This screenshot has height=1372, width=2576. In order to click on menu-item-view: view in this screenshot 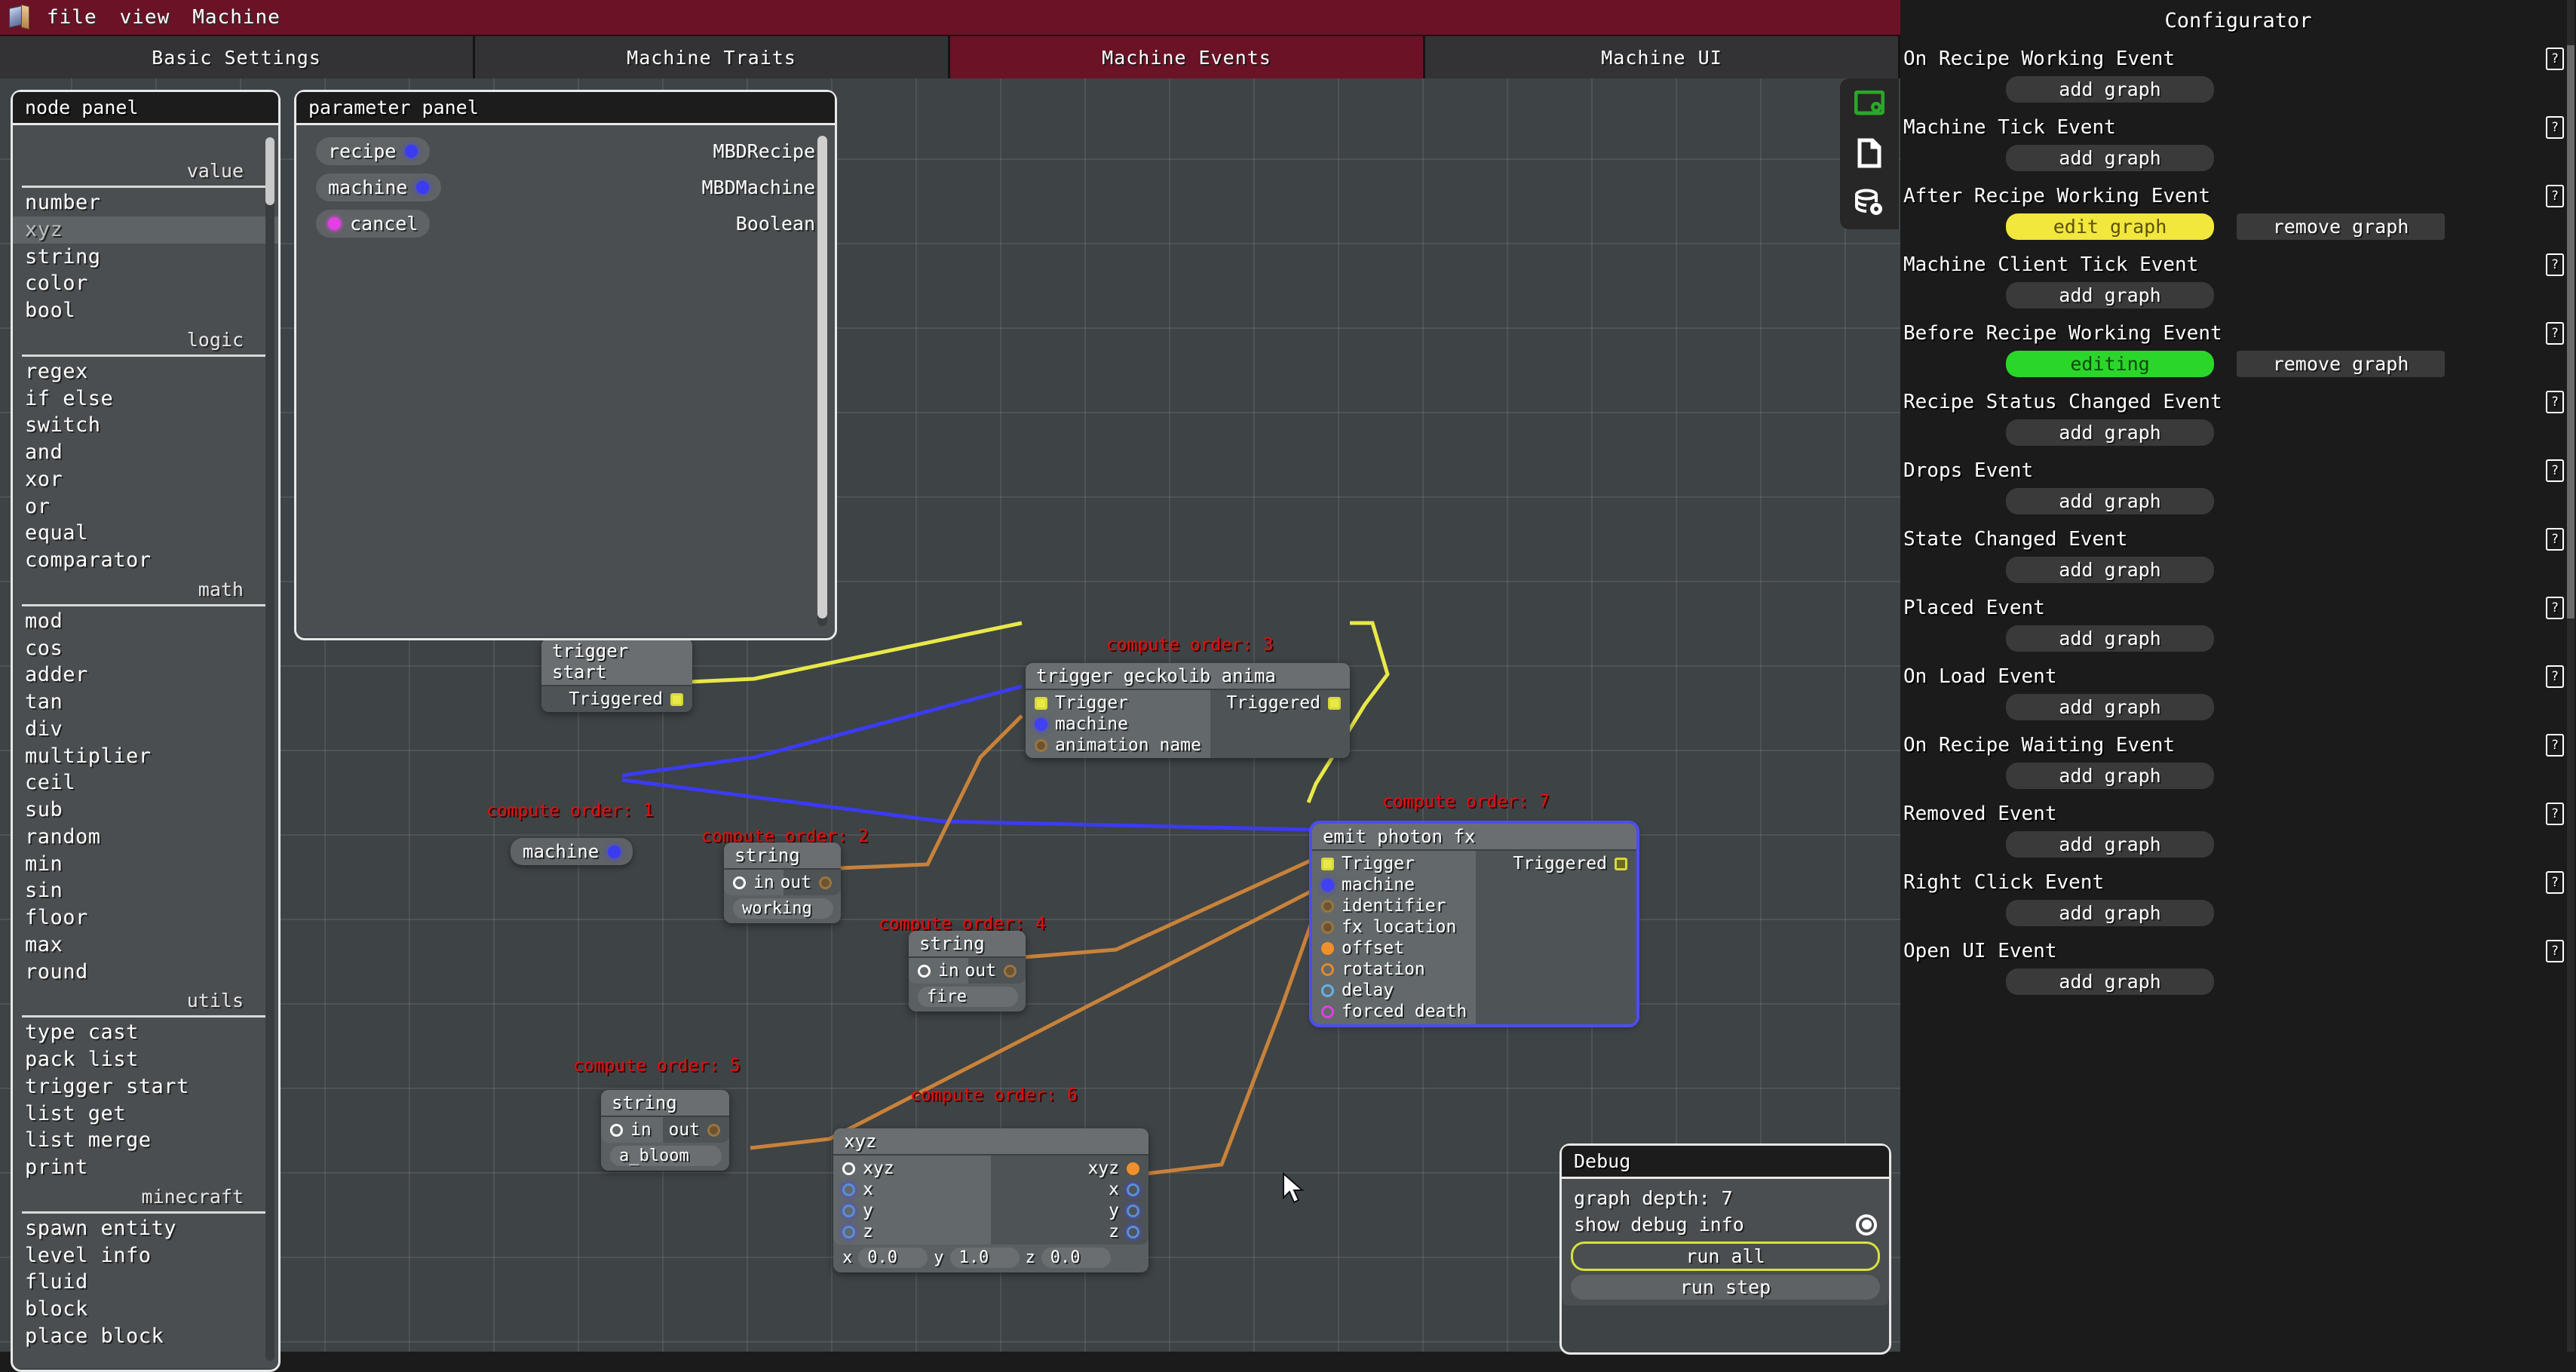, I will do `click(145, 17)`.